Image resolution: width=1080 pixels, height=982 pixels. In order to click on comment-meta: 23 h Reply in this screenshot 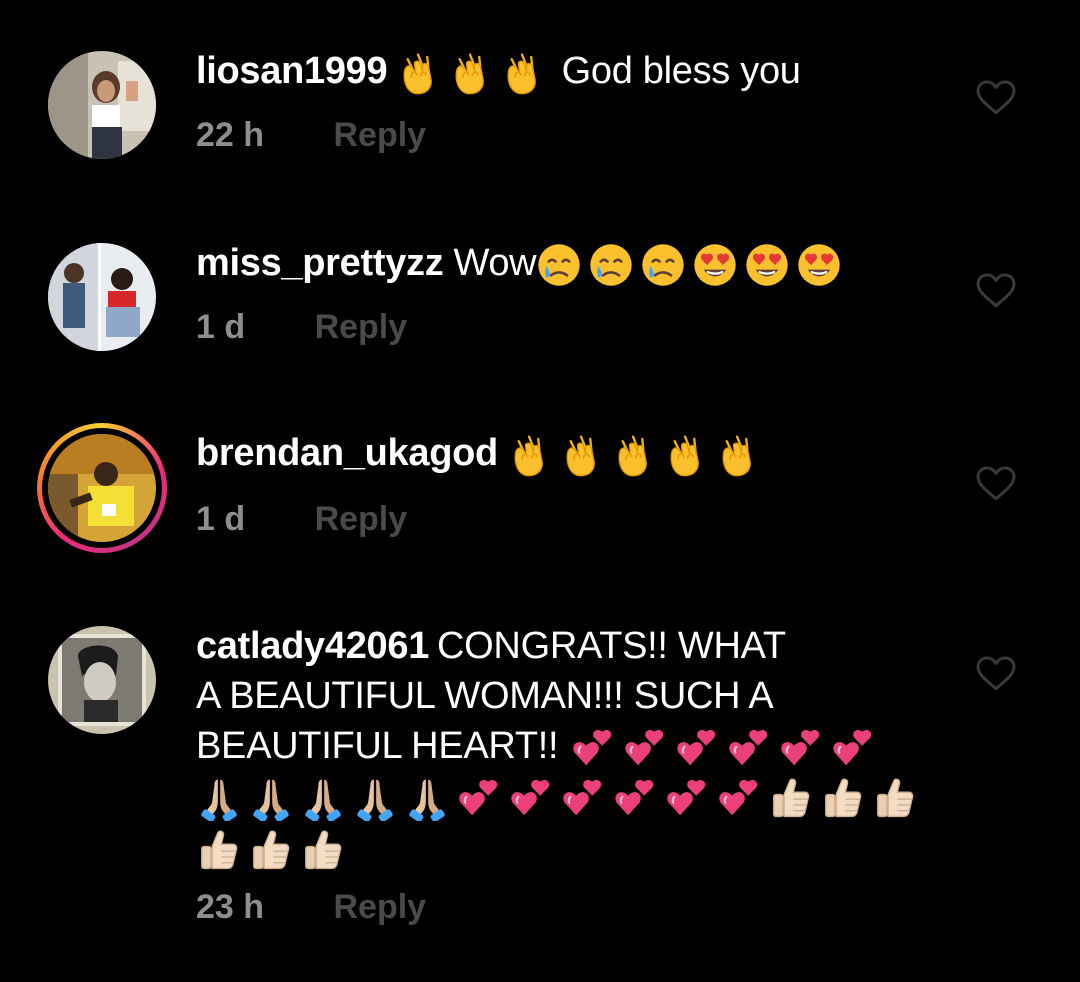, I will do `click(311, 907)`.